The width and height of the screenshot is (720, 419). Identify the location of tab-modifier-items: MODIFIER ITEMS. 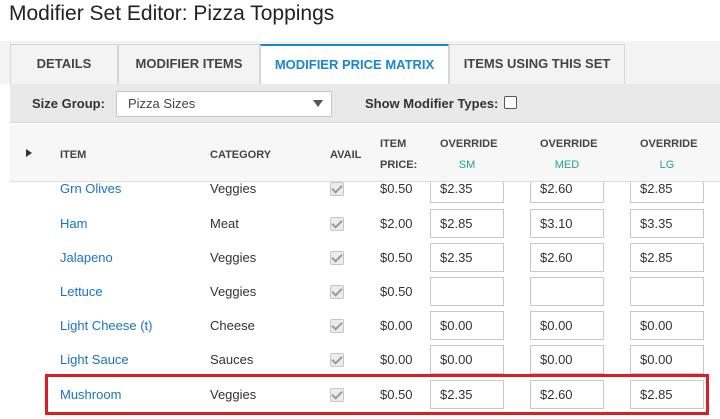
(189, 64).